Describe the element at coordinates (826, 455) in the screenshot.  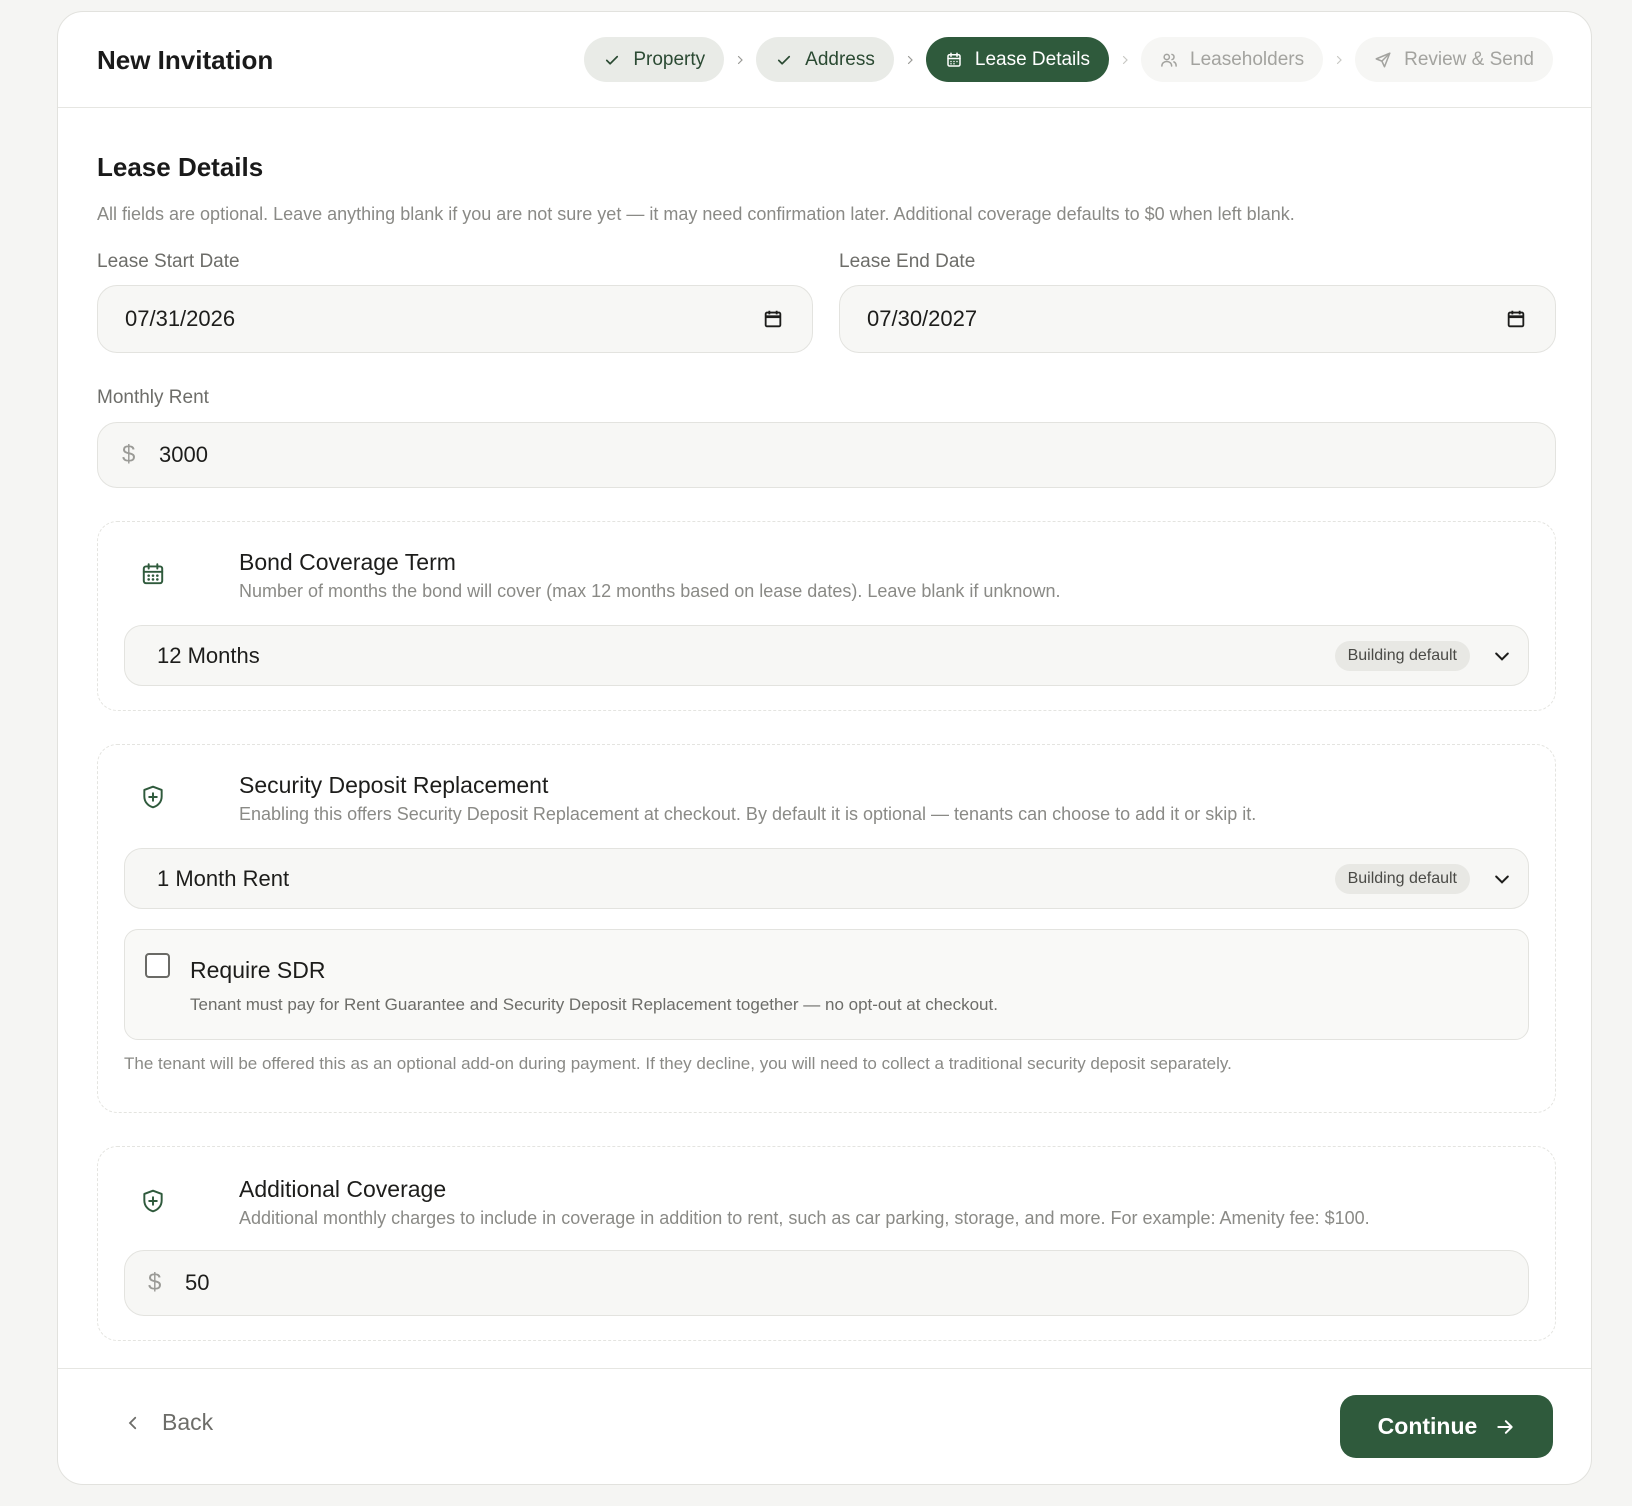
I see `monthly-rent-input: $ 3000` at that location.